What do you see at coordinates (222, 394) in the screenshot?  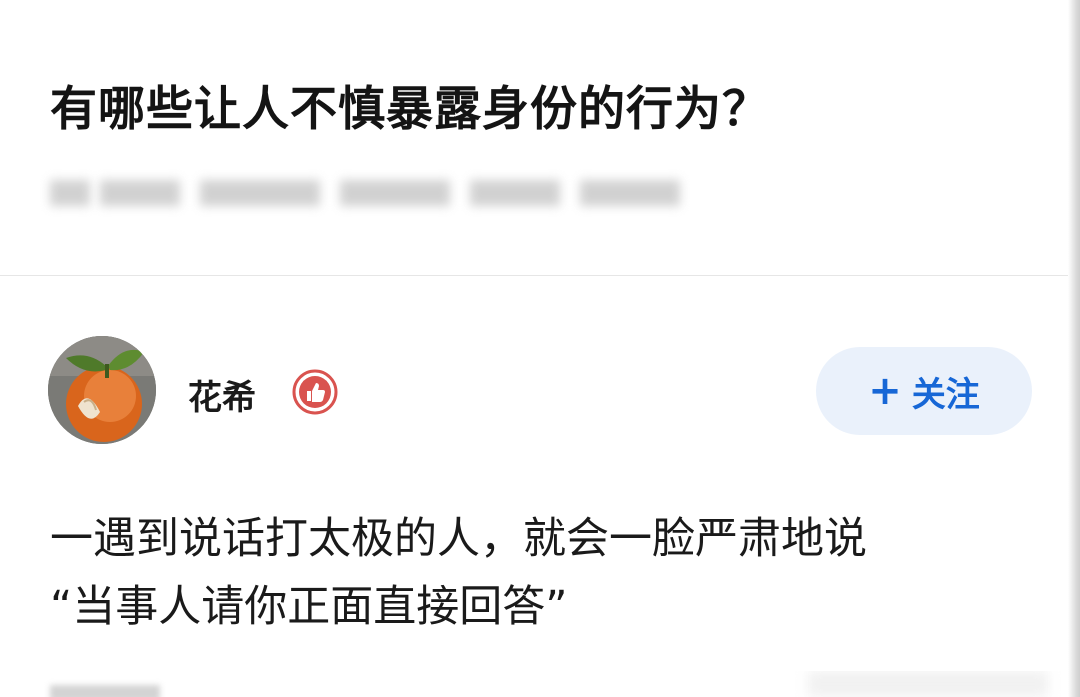 I see `author-name: 花希` at bounding box center [222, 394].